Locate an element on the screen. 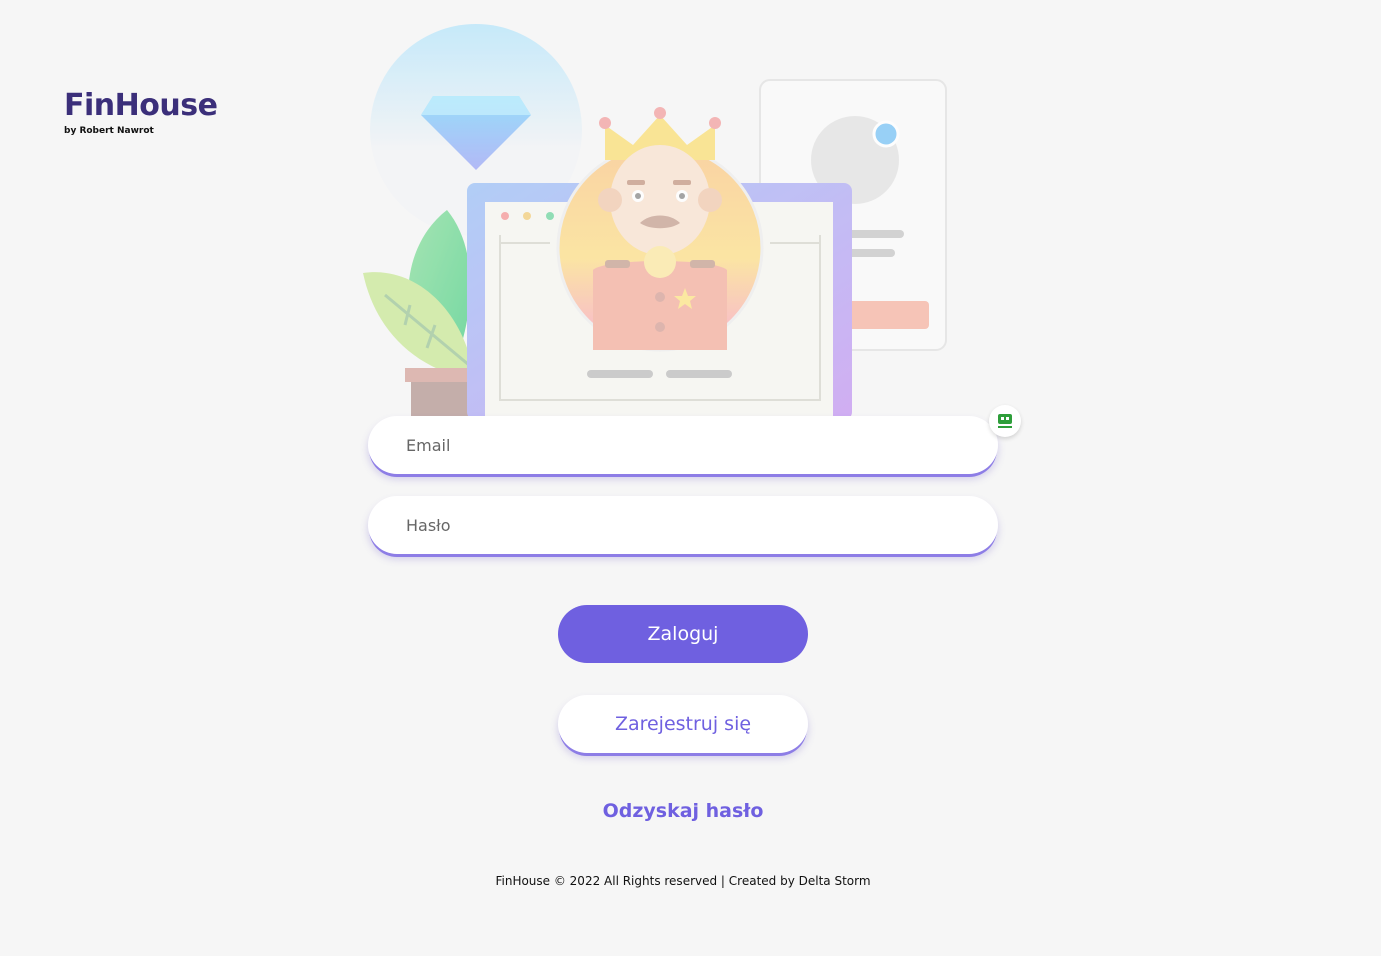 The height and width of the screenshot is (956, 1381). login-button: Zaloguj is located at coordinates (683, 634).